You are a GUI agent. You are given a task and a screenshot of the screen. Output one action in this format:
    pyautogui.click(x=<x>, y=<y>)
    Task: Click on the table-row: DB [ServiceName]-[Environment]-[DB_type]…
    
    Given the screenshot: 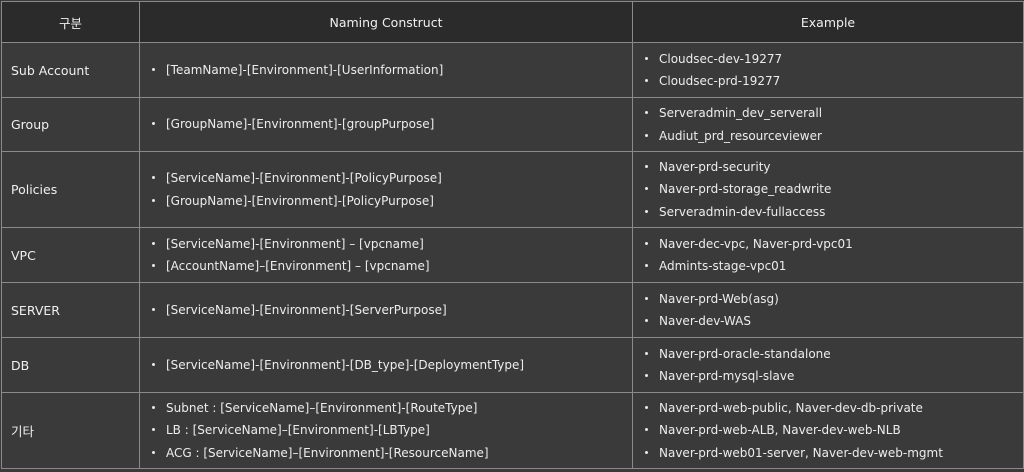 What is the action you would take?
    pyautogui.click(x=512, y=365)
    